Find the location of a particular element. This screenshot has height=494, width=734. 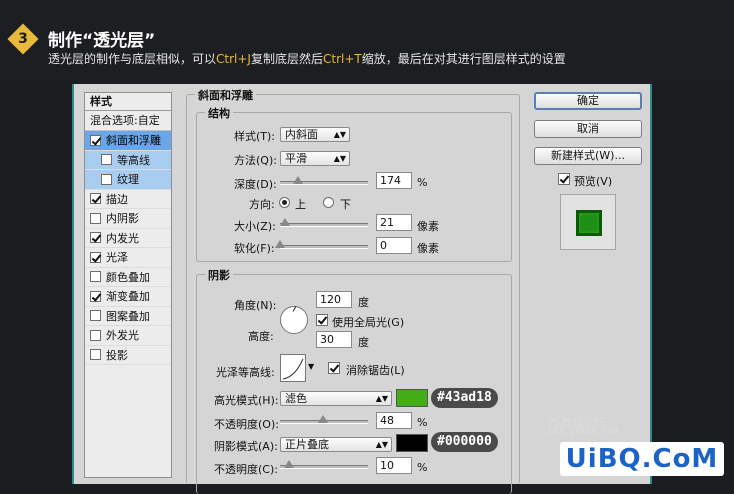

styles-header: 样式 is located at coordinates (128, 102).